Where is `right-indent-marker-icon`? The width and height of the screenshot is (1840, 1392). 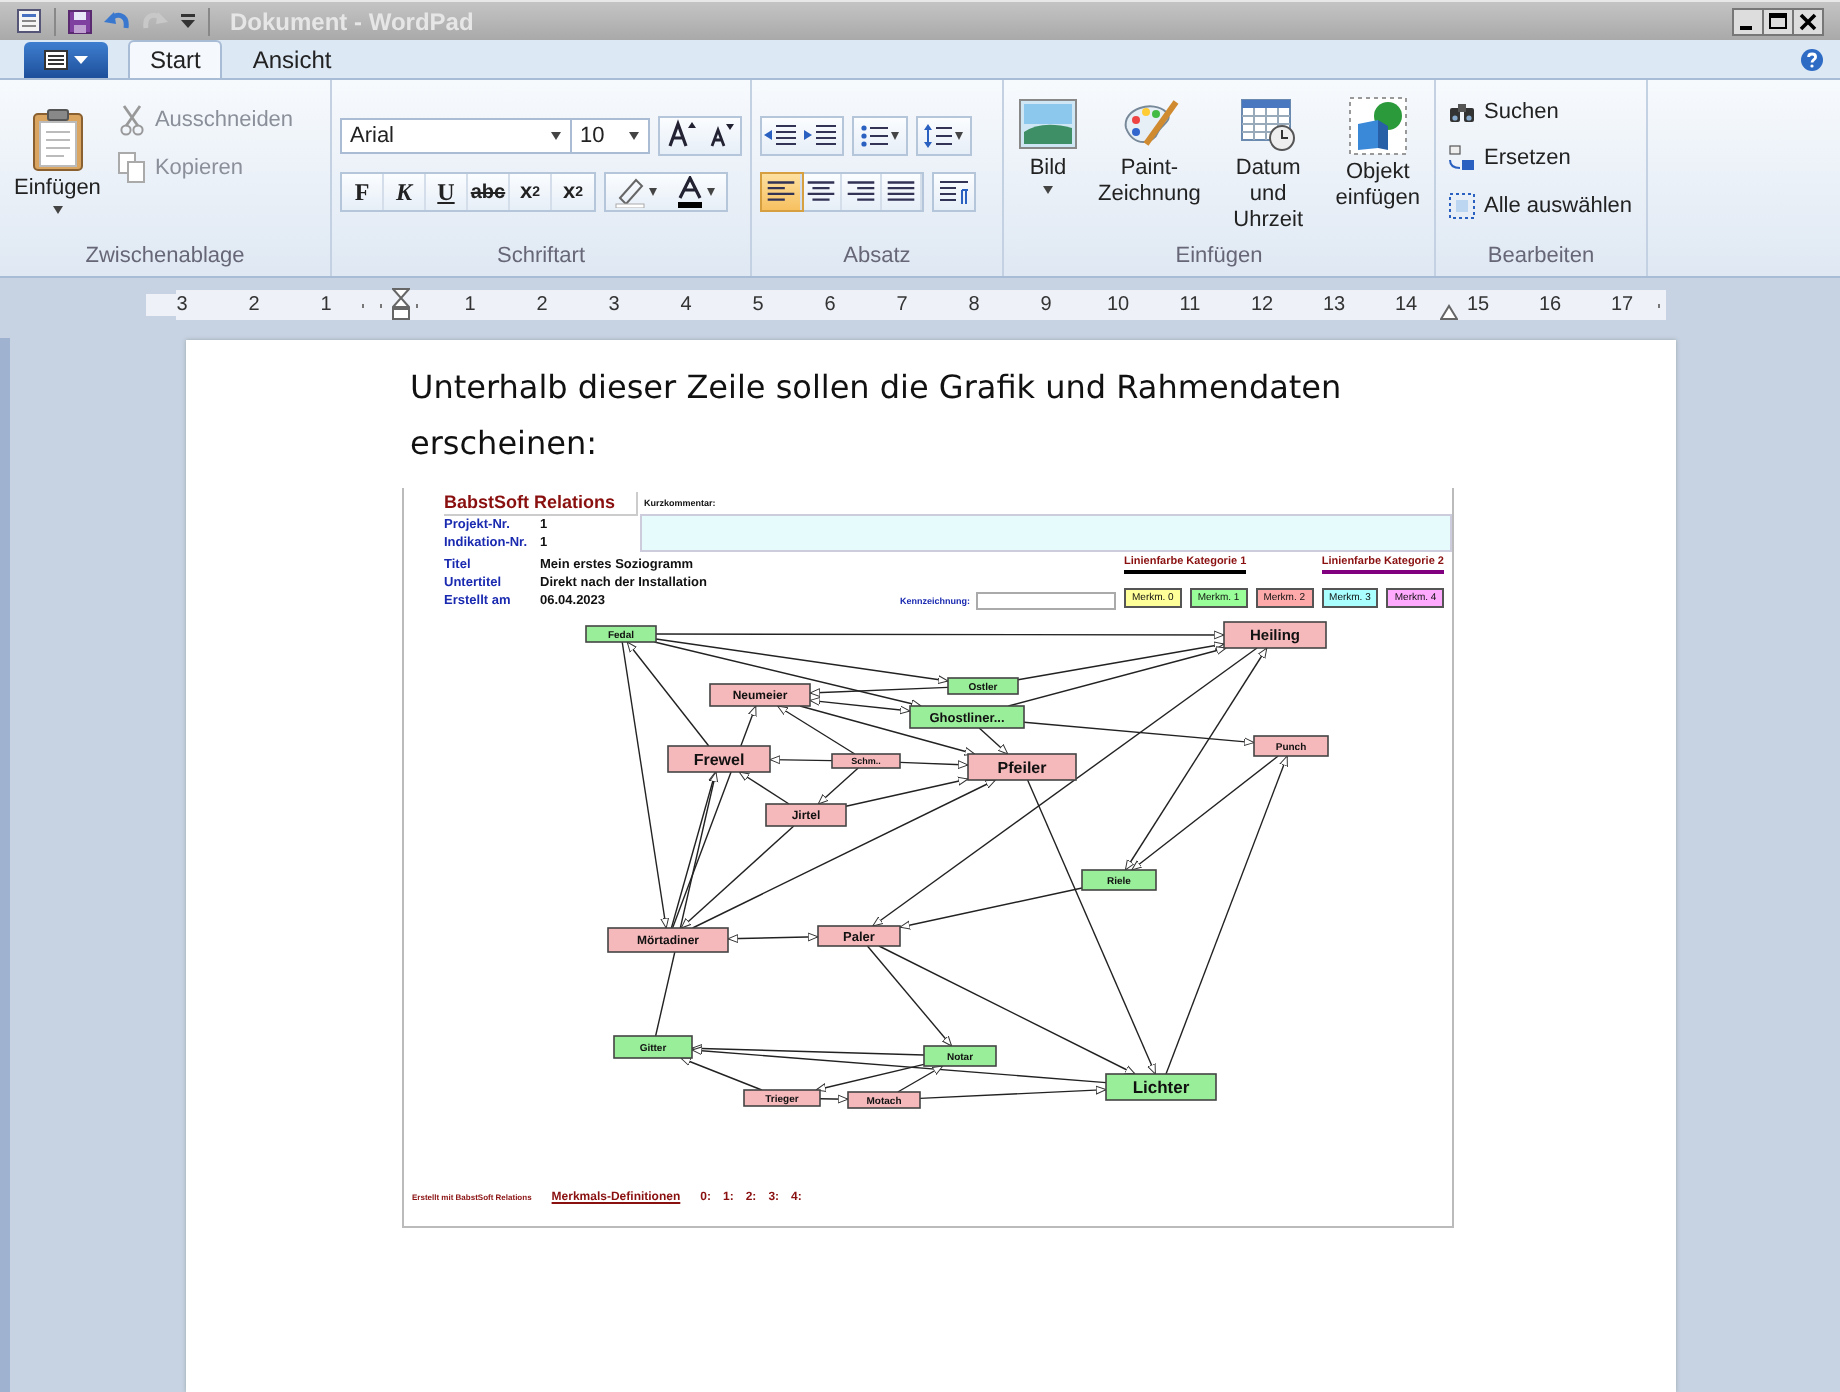 right-indent-marker-icon is located at coordinates (1449, 312).